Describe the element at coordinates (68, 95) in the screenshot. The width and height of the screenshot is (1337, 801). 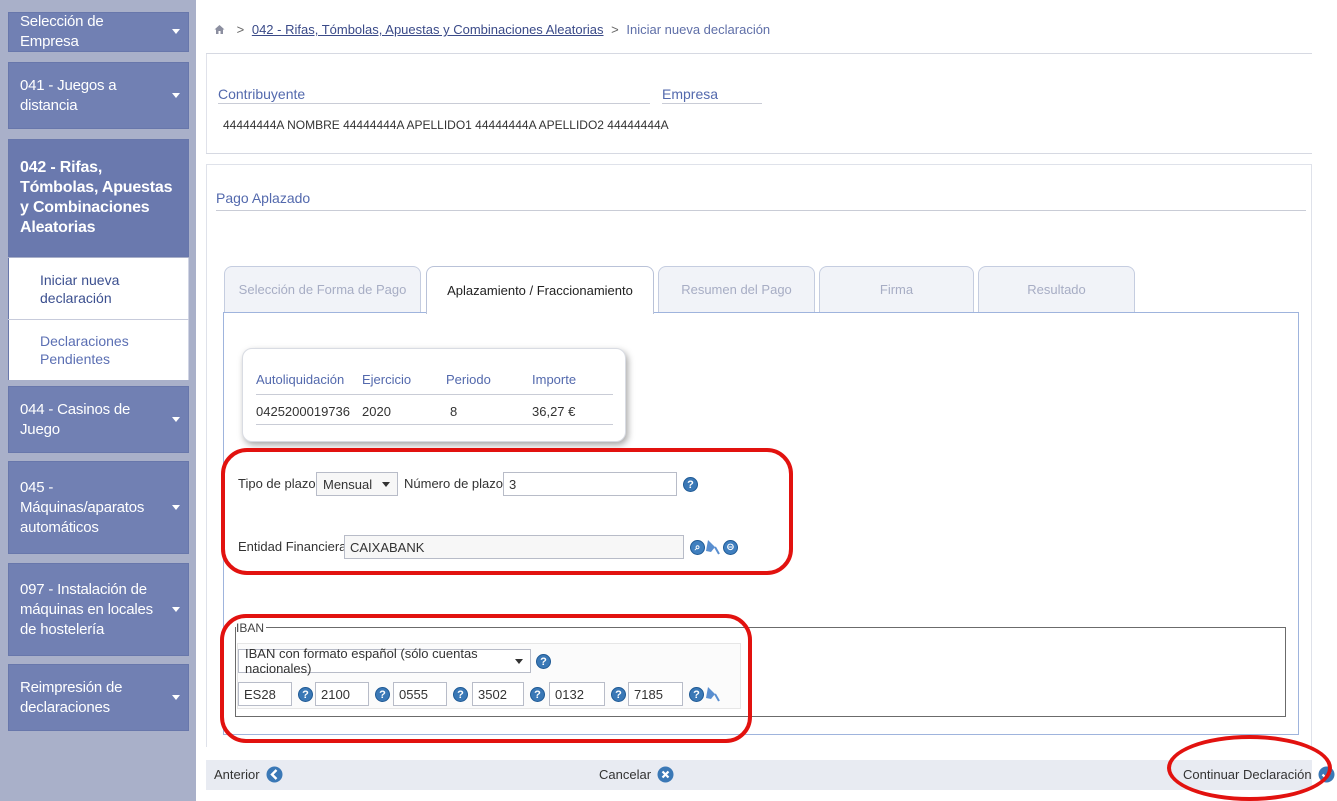
I see `sidebar-menu-label: 041 - Juegos a distancia` at that location.